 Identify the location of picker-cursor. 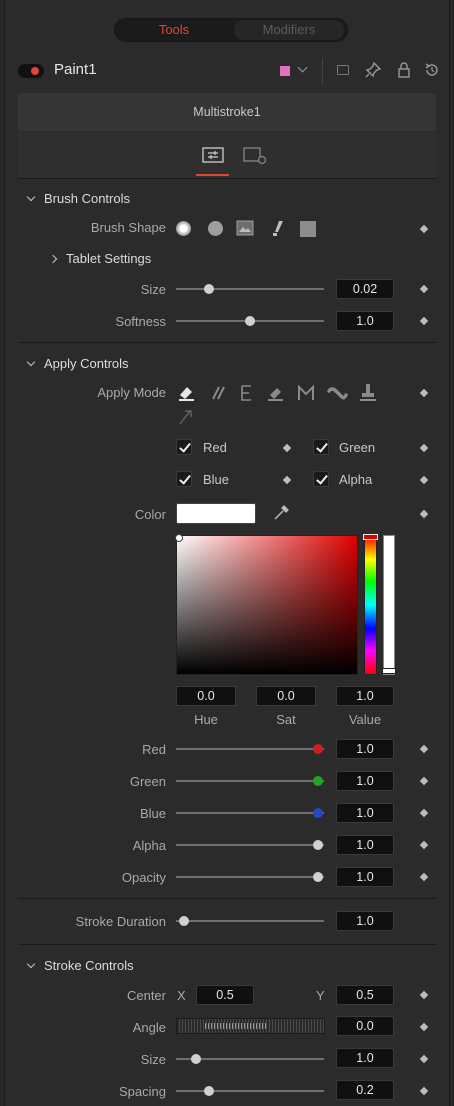
(179, 538).